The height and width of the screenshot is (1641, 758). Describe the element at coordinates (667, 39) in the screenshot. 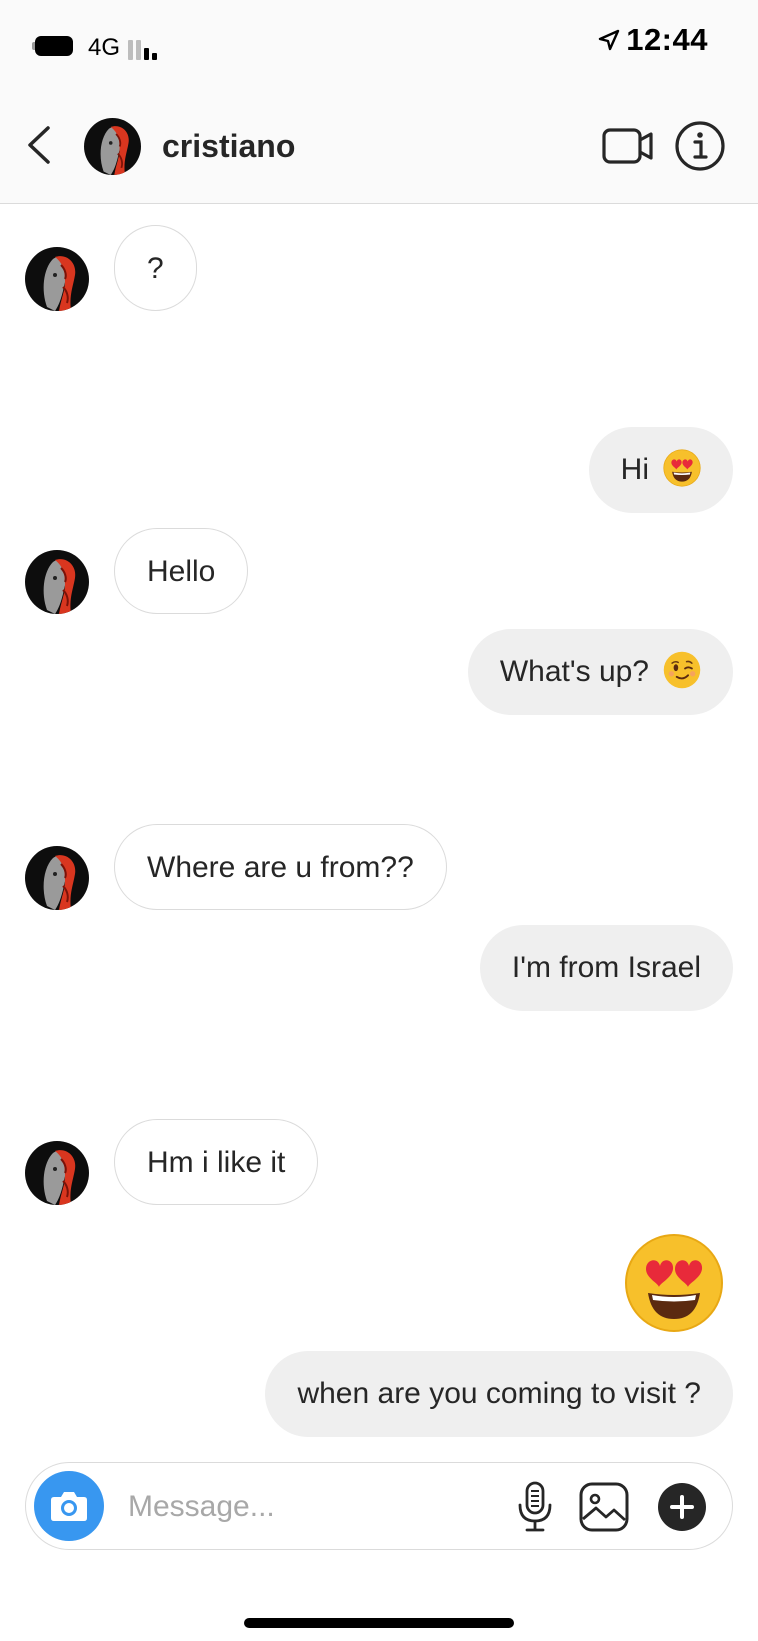

I see `status-time: 12:44` at that location.